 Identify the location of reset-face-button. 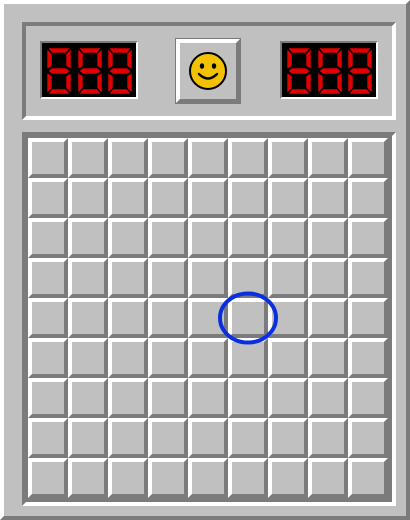
(208, 71).